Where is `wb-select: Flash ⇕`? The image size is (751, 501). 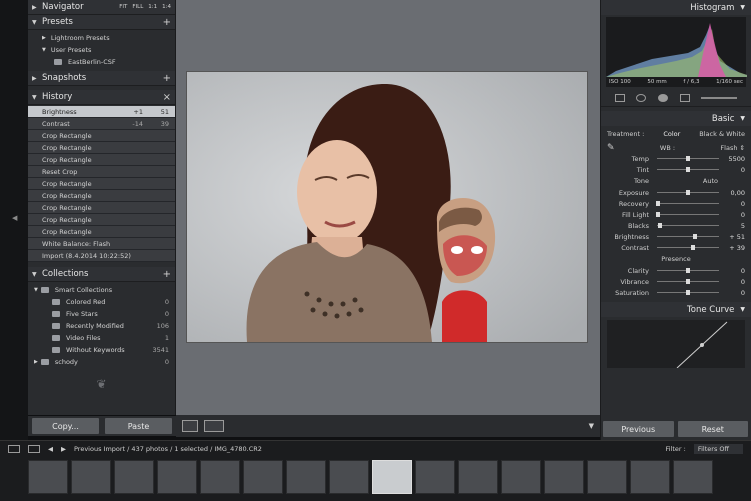 wb-select: Flash ⇕ is located at coordinates (732, 148).